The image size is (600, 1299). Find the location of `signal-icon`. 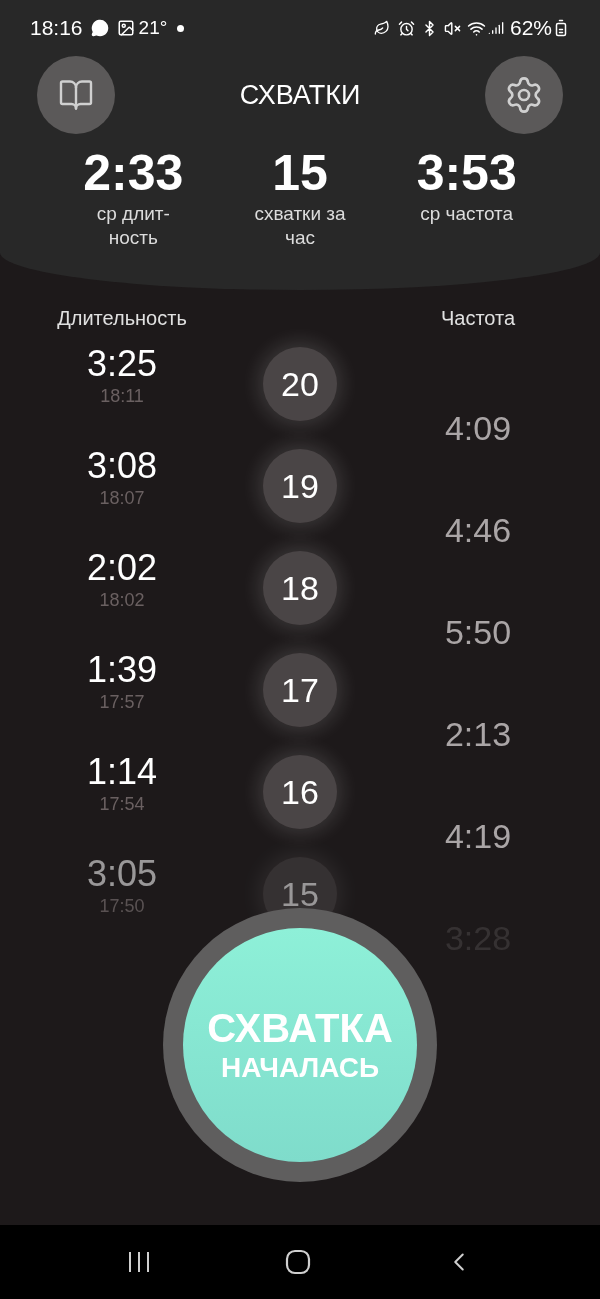

signal-icon is located at coordinates (495, 28).